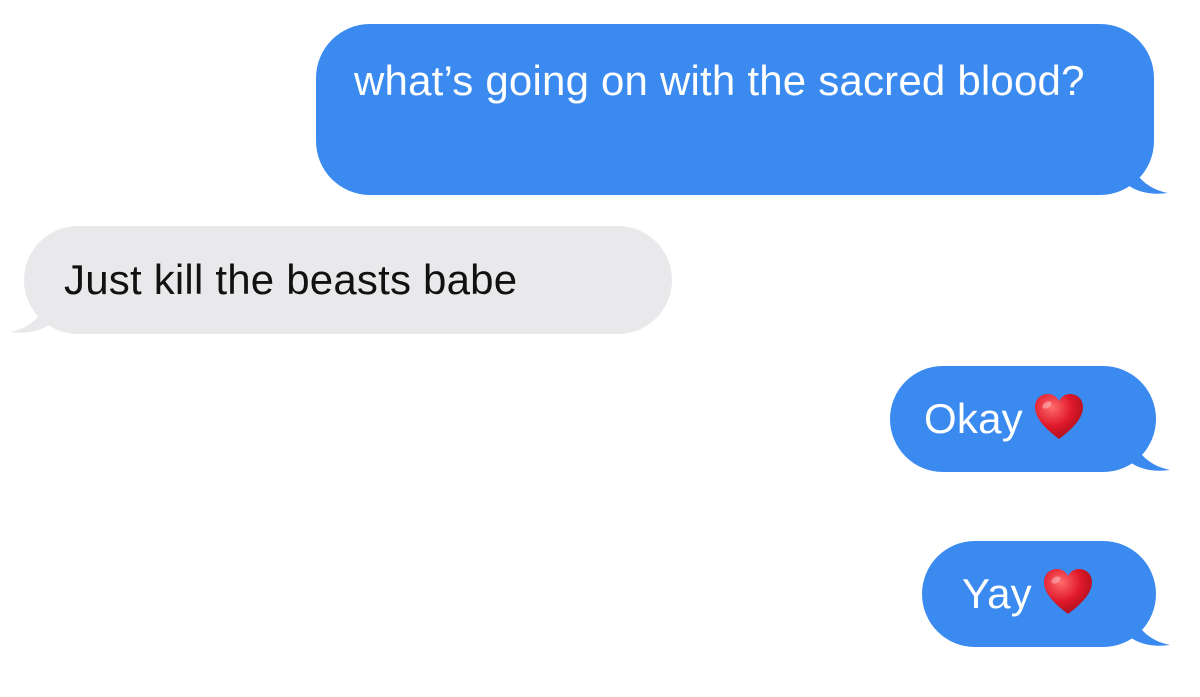 This screenshot has width=1200, height=697. What do you see at coordinates (291, 279) in the screenshot?
I see `message-text: Just kill the beasts babe` at bounding box center [291, 279].